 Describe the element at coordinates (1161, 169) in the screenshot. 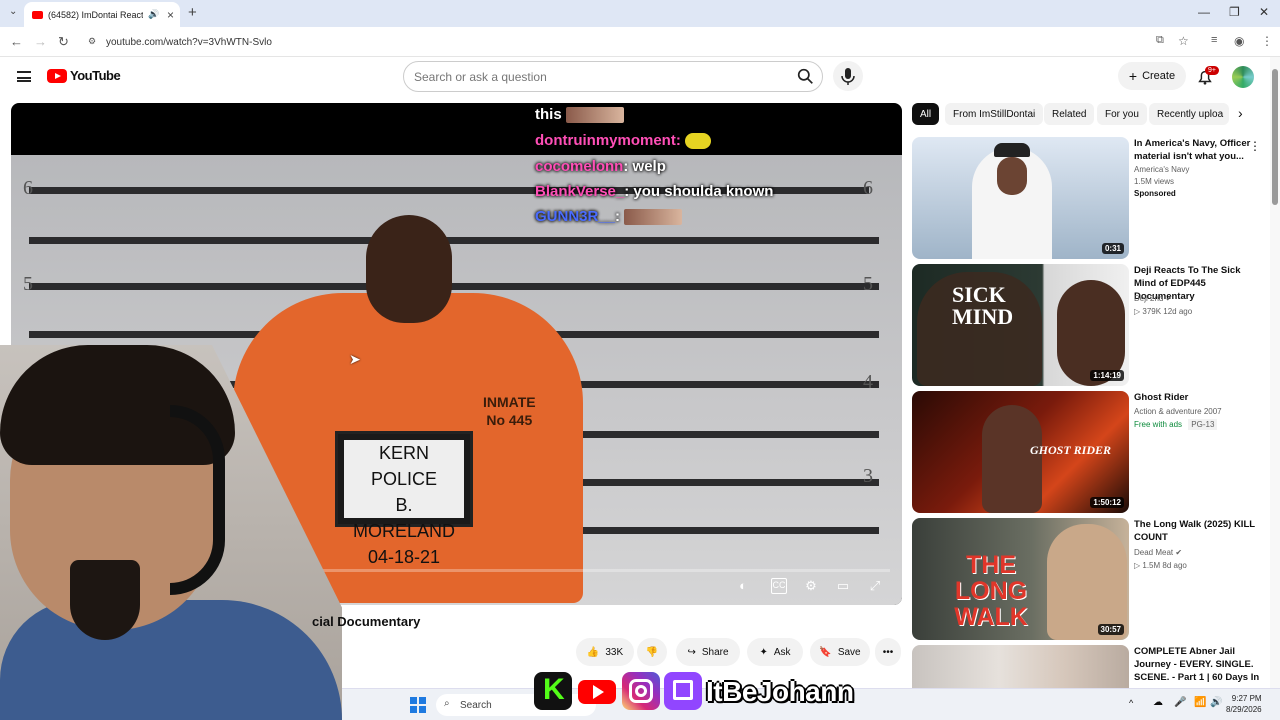

I see `rec-channel: America's Navy` at that location.